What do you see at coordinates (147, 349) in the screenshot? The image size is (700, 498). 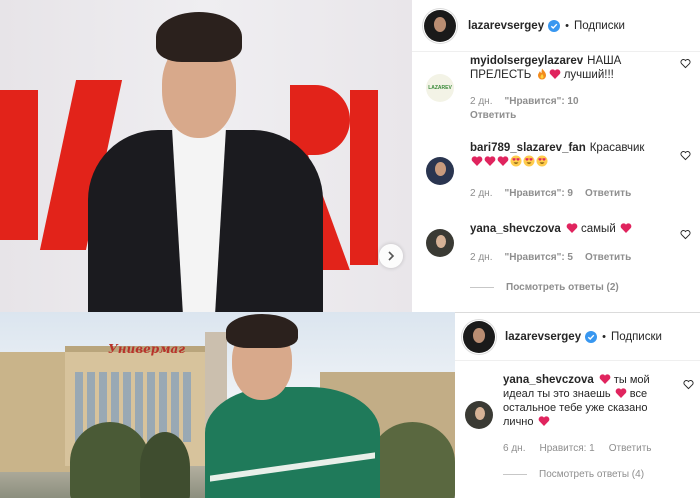 I see `store-sign: Универмаг` at bounding box center [147, 349].